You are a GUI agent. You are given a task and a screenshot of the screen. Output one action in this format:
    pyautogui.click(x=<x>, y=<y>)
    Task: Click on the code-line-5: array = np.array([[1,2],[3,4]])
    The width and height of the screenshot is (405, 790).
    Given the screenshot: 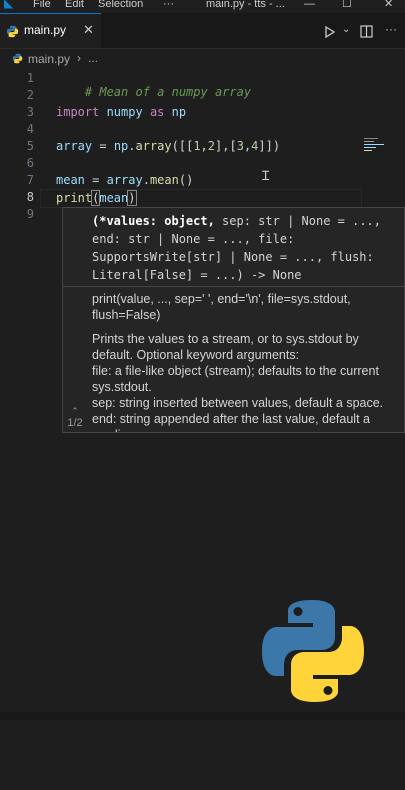 What is the action you would take?
    pyautogui.click(x=168, y=146)
    